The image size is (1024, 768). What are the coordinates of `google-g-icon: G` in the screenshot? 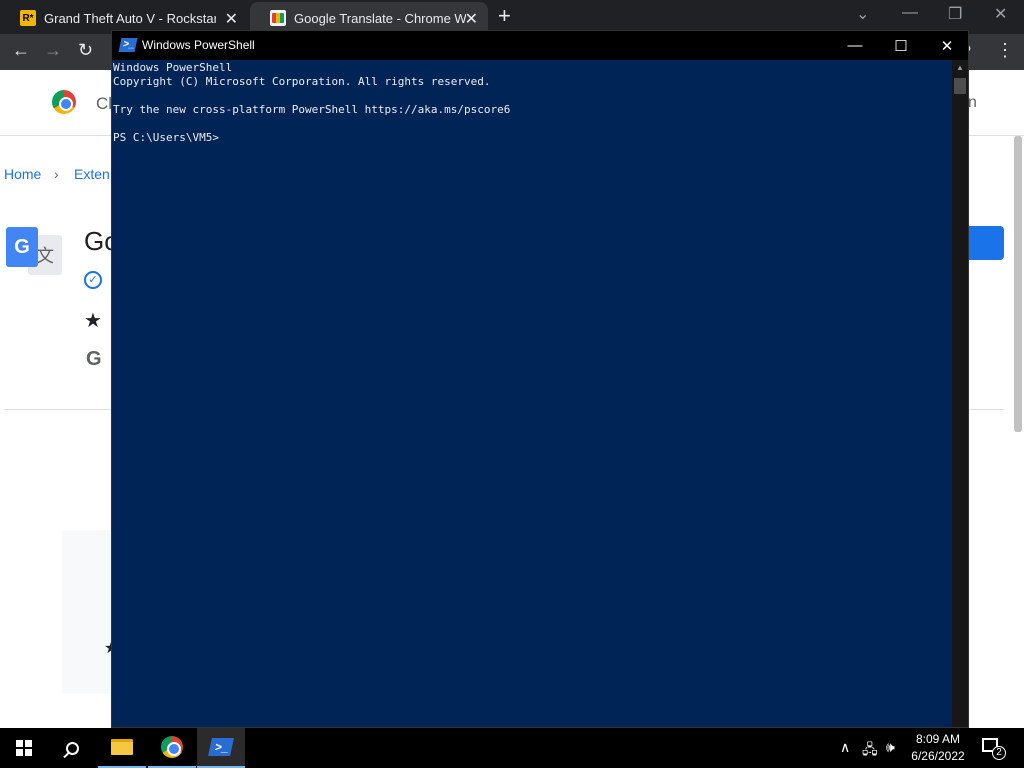 It's located at (94, 359).